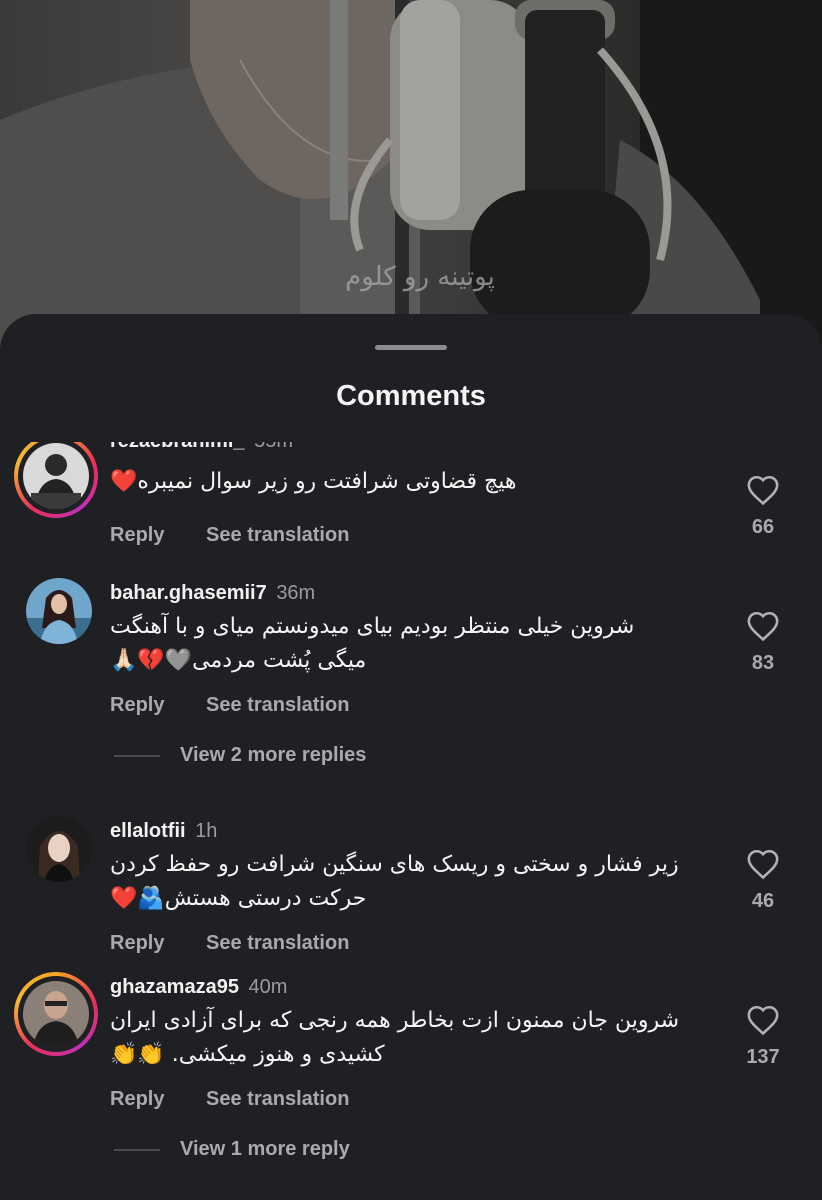  I want to click on comment-header: ghazamaza95 40m, so click(198, 987).